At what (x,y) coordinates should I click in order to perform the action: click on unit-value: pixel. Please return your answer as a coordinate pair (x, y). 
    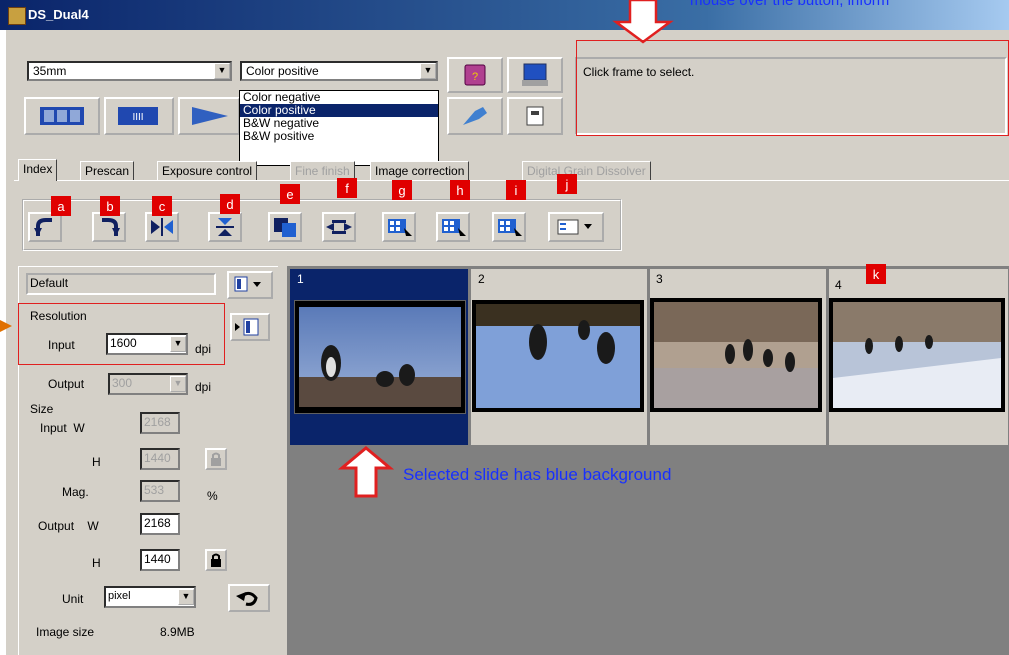
    Looking at the image, I should click on (119, 596).